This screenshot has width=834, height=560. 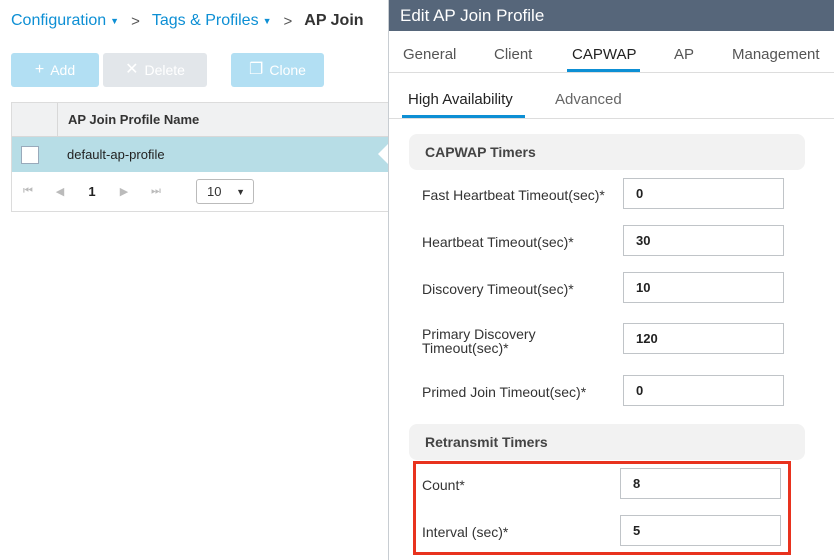 I want to click on sub-tabs: High Availability Advanced, so click(x=611, y=96).